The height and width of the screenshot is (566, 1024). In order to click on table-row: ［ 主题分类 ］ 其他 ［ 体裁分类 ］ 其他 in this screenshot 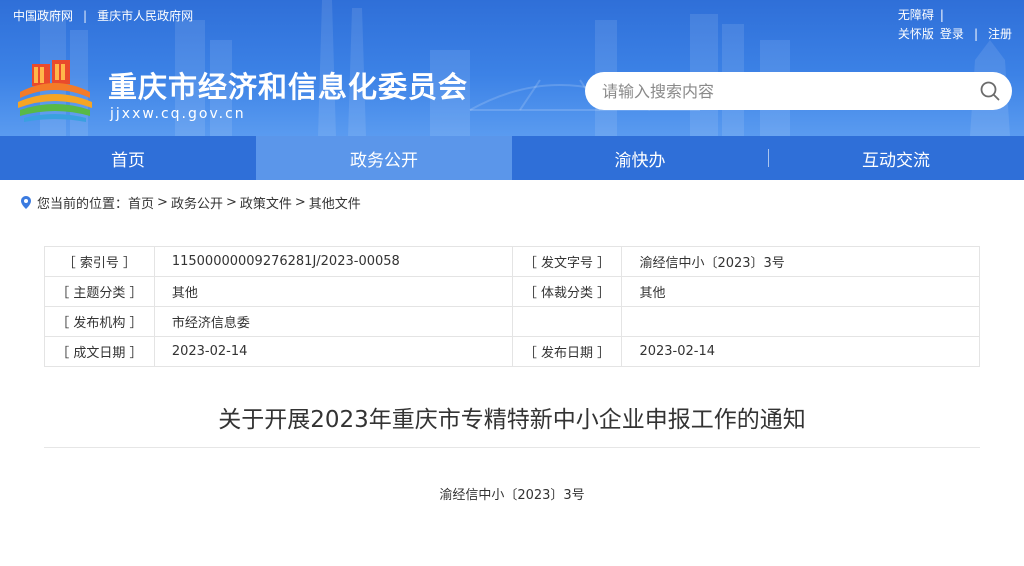, I will do `click(512, 291)`.